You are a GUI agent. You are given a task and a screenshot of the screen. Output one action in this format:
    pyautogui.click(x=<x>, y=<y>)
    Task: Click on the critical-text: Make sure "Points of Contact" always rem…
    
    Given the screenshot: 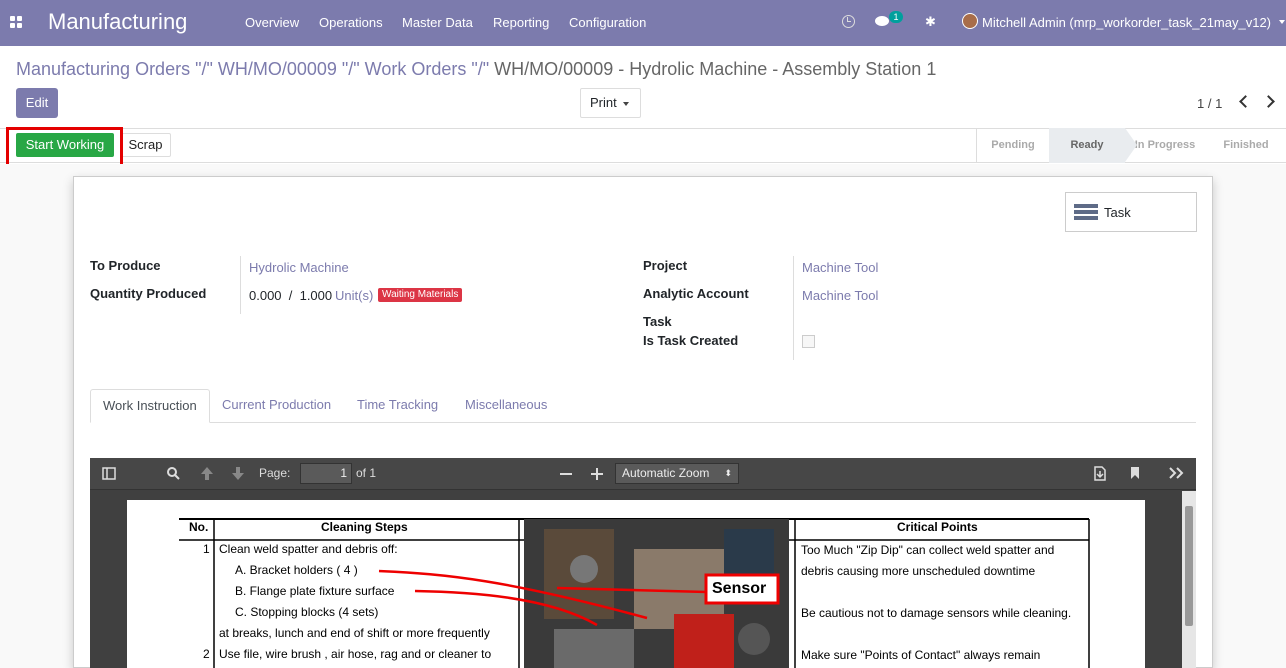 What is the action you would take?
    pyautogui.click(x=921, y=655)
    